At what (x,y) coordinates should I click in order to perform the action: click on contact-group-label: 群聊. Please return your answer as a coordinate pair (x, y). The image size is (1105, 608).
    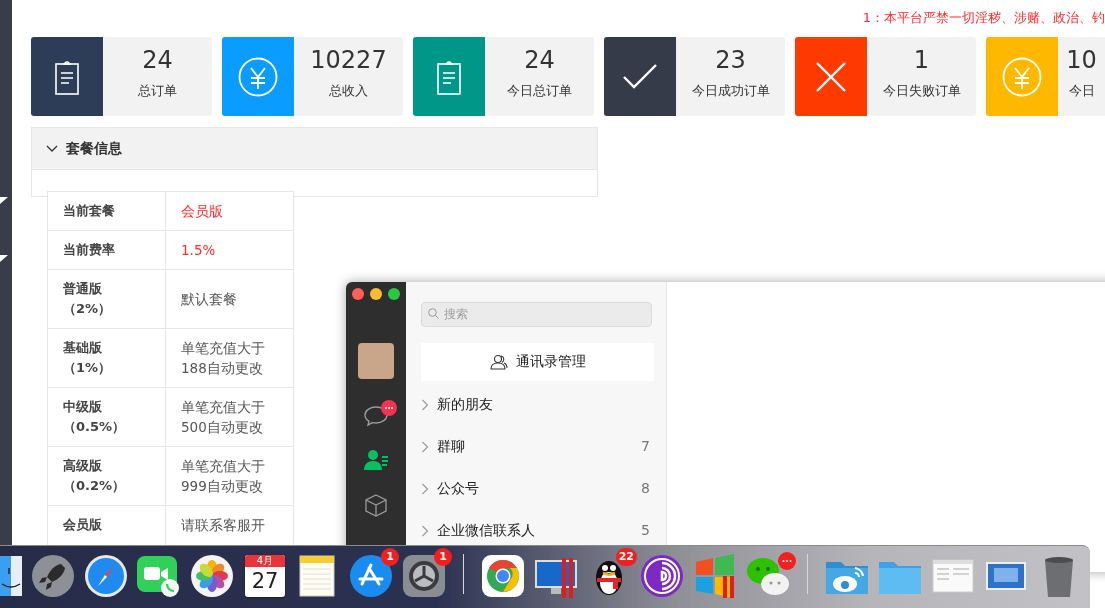
    Looking at the image, I should click on (451, 446).